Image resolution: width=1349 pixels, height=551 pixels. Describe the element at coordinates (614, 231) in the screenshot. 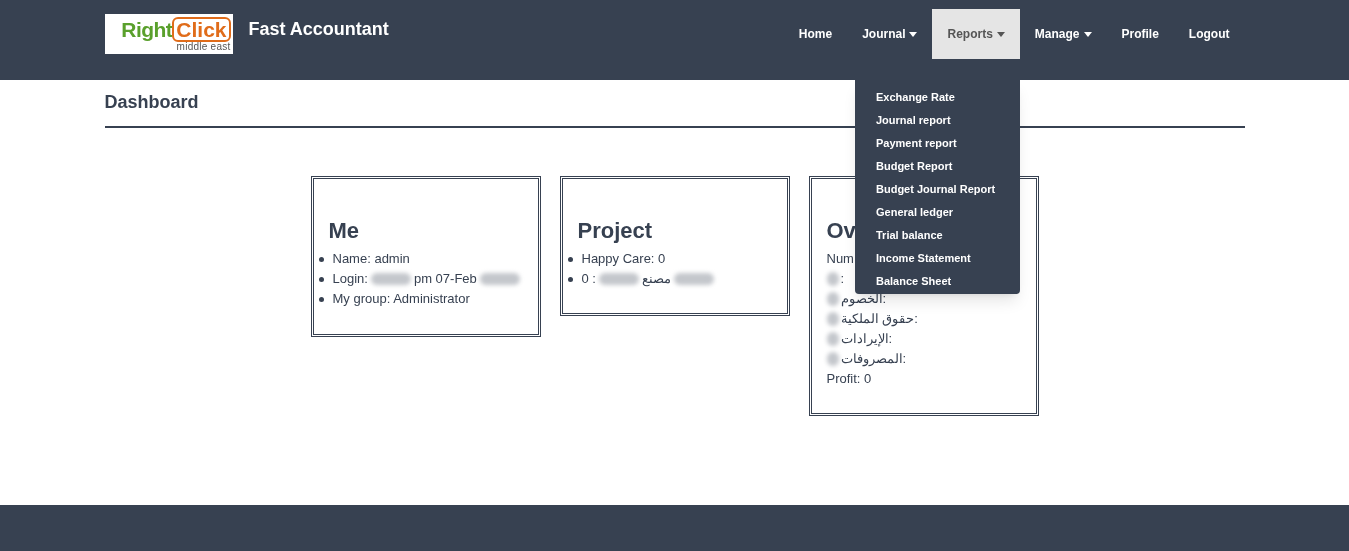

I see `card-title: Project` at that location.